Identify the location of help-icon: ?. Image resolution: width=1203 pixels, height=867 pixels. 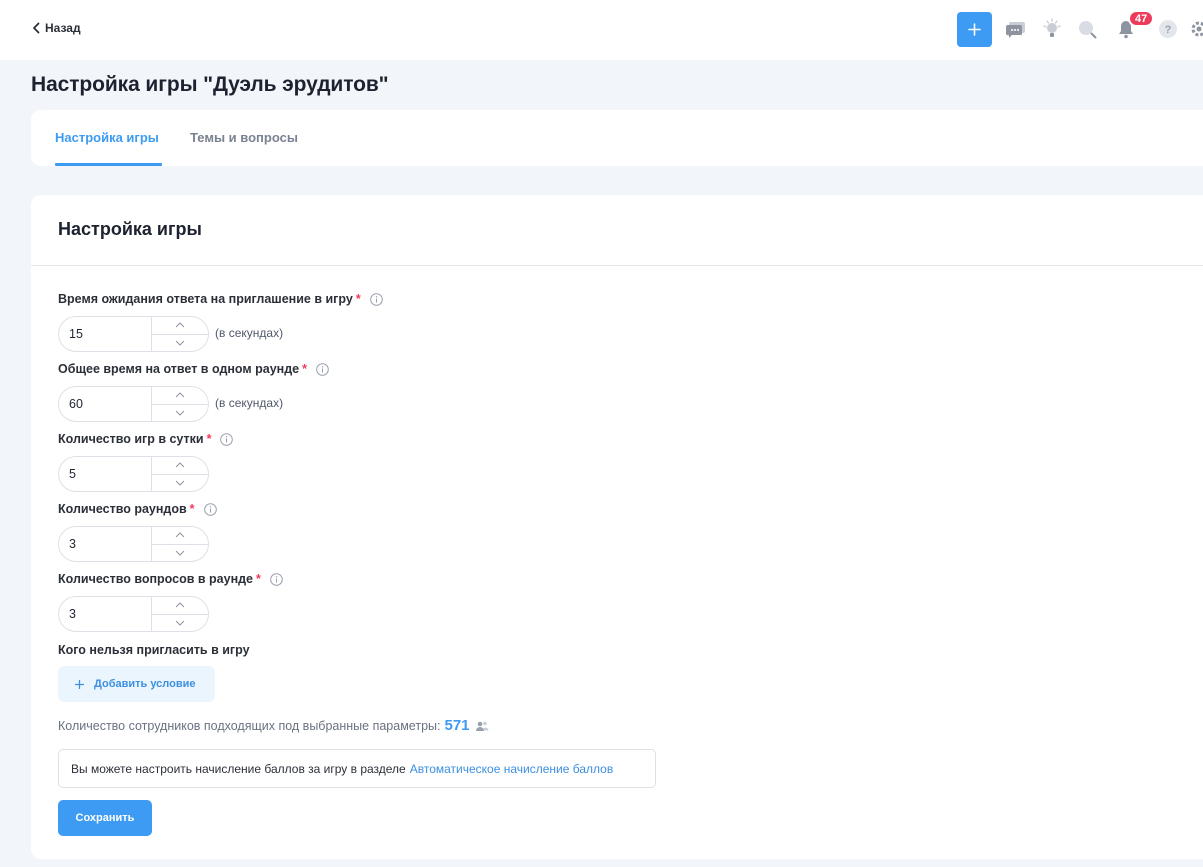
(1168, 29).